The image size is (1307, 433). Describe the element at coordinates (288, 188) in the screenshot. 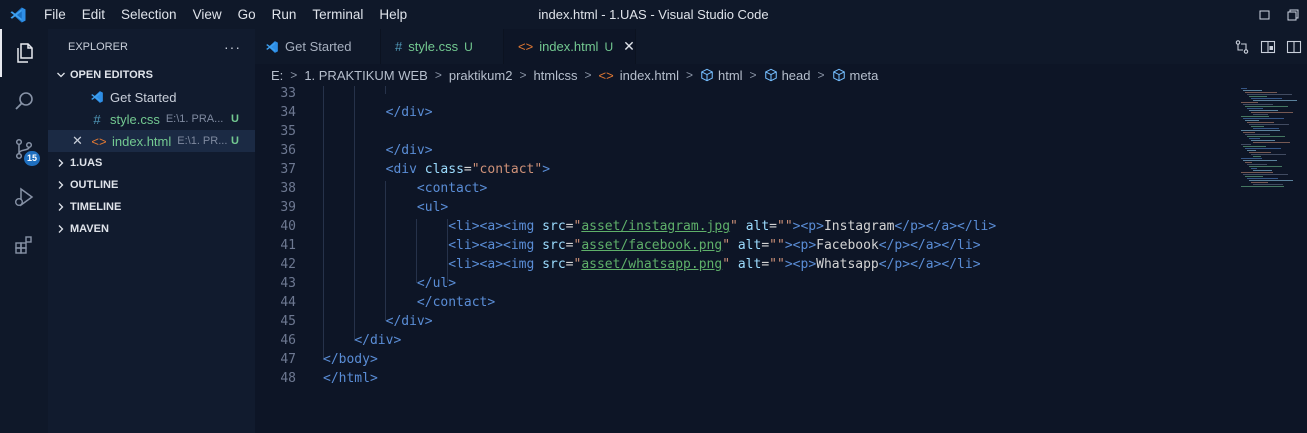

I see `line-number: 38` at that location.